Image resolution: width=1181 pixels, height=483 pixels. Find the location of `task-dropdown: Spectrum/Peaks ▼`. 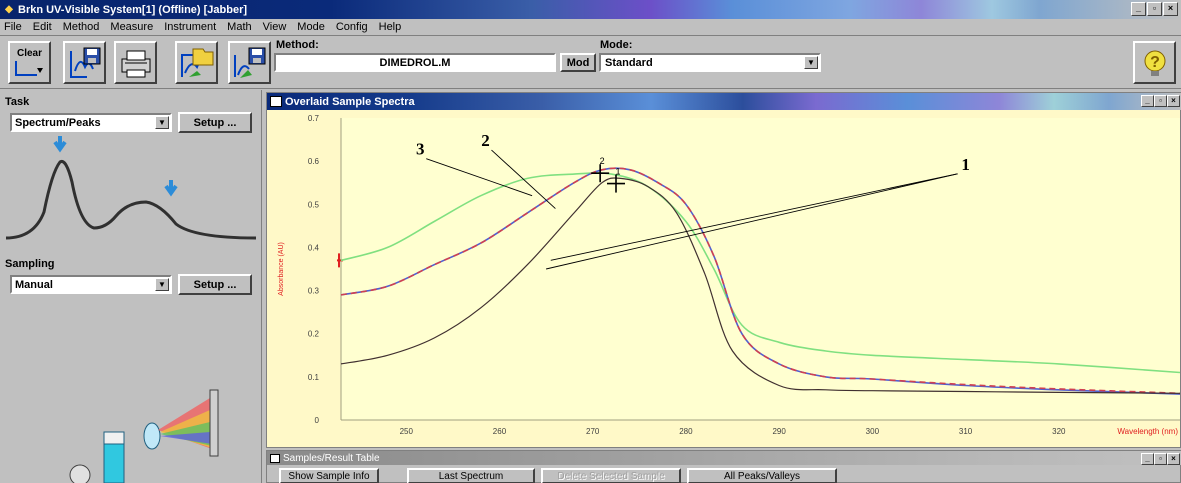

task-dropdown: Spectrum/Peaks ▼ is located at coordinates (91, 122).